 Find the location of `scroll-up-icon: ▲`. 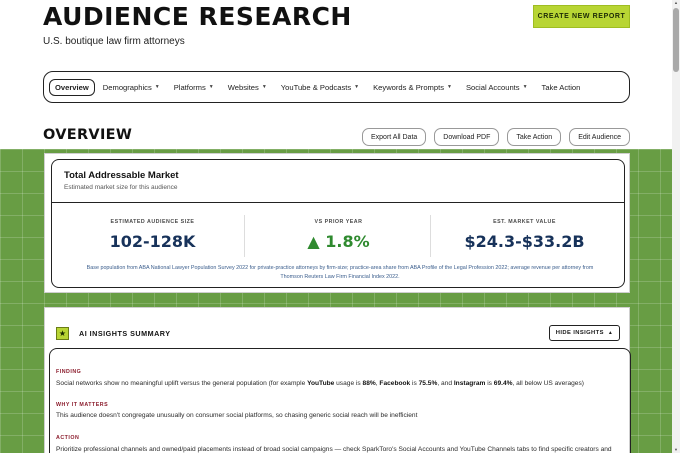

scroll-up-icon: ▲ is located at coordinates (676, 3).